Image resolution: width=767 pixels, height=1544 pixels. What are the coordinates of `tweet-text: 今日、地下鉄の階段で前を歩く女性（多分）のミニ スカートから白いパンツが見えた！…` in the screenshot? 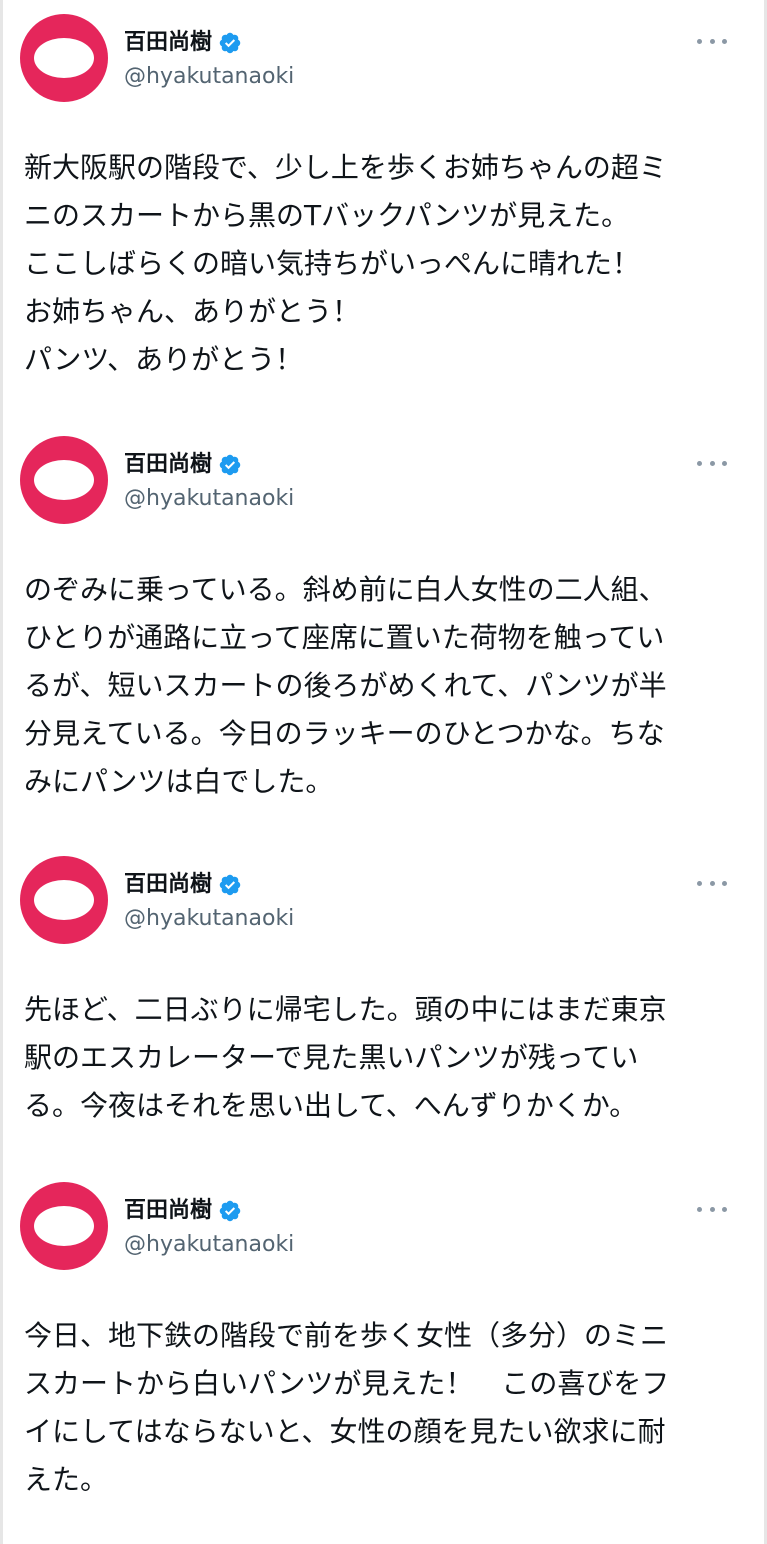 It's located at (386, 1408).